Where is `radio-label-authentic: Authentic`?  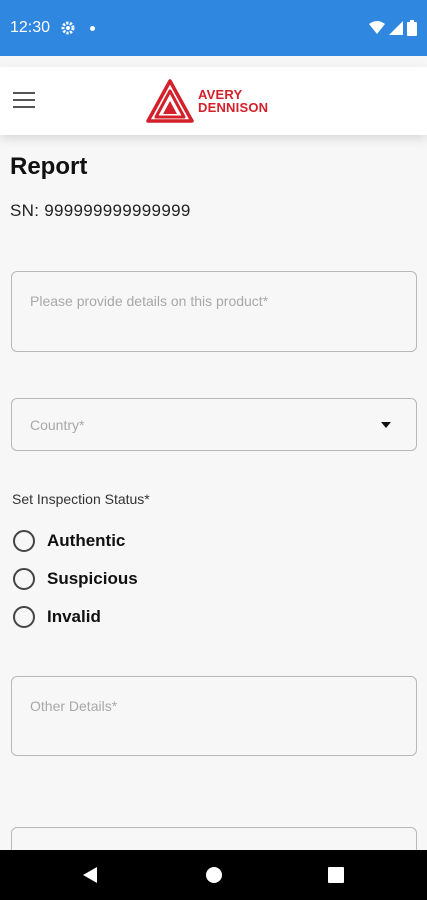 radio-label-authentic: Authentic is located at coordinates (86, 540).